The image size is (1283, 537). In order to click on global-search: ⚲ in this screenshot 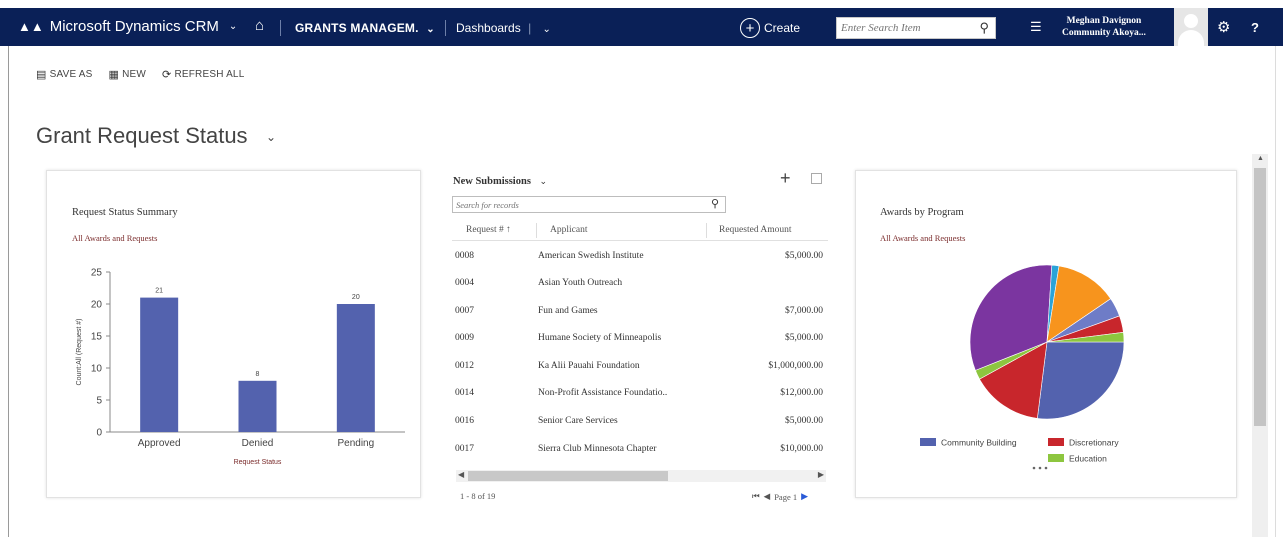, I will do `click(916, 28)`.